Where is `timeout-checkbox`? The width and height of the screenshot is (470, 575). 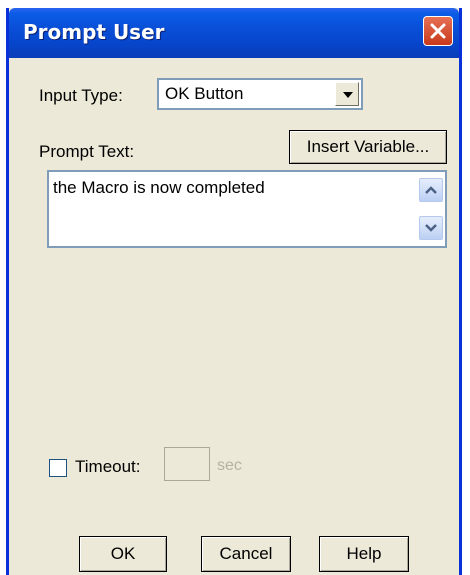
timeout-checkbox is located at coordinates (58, 468).